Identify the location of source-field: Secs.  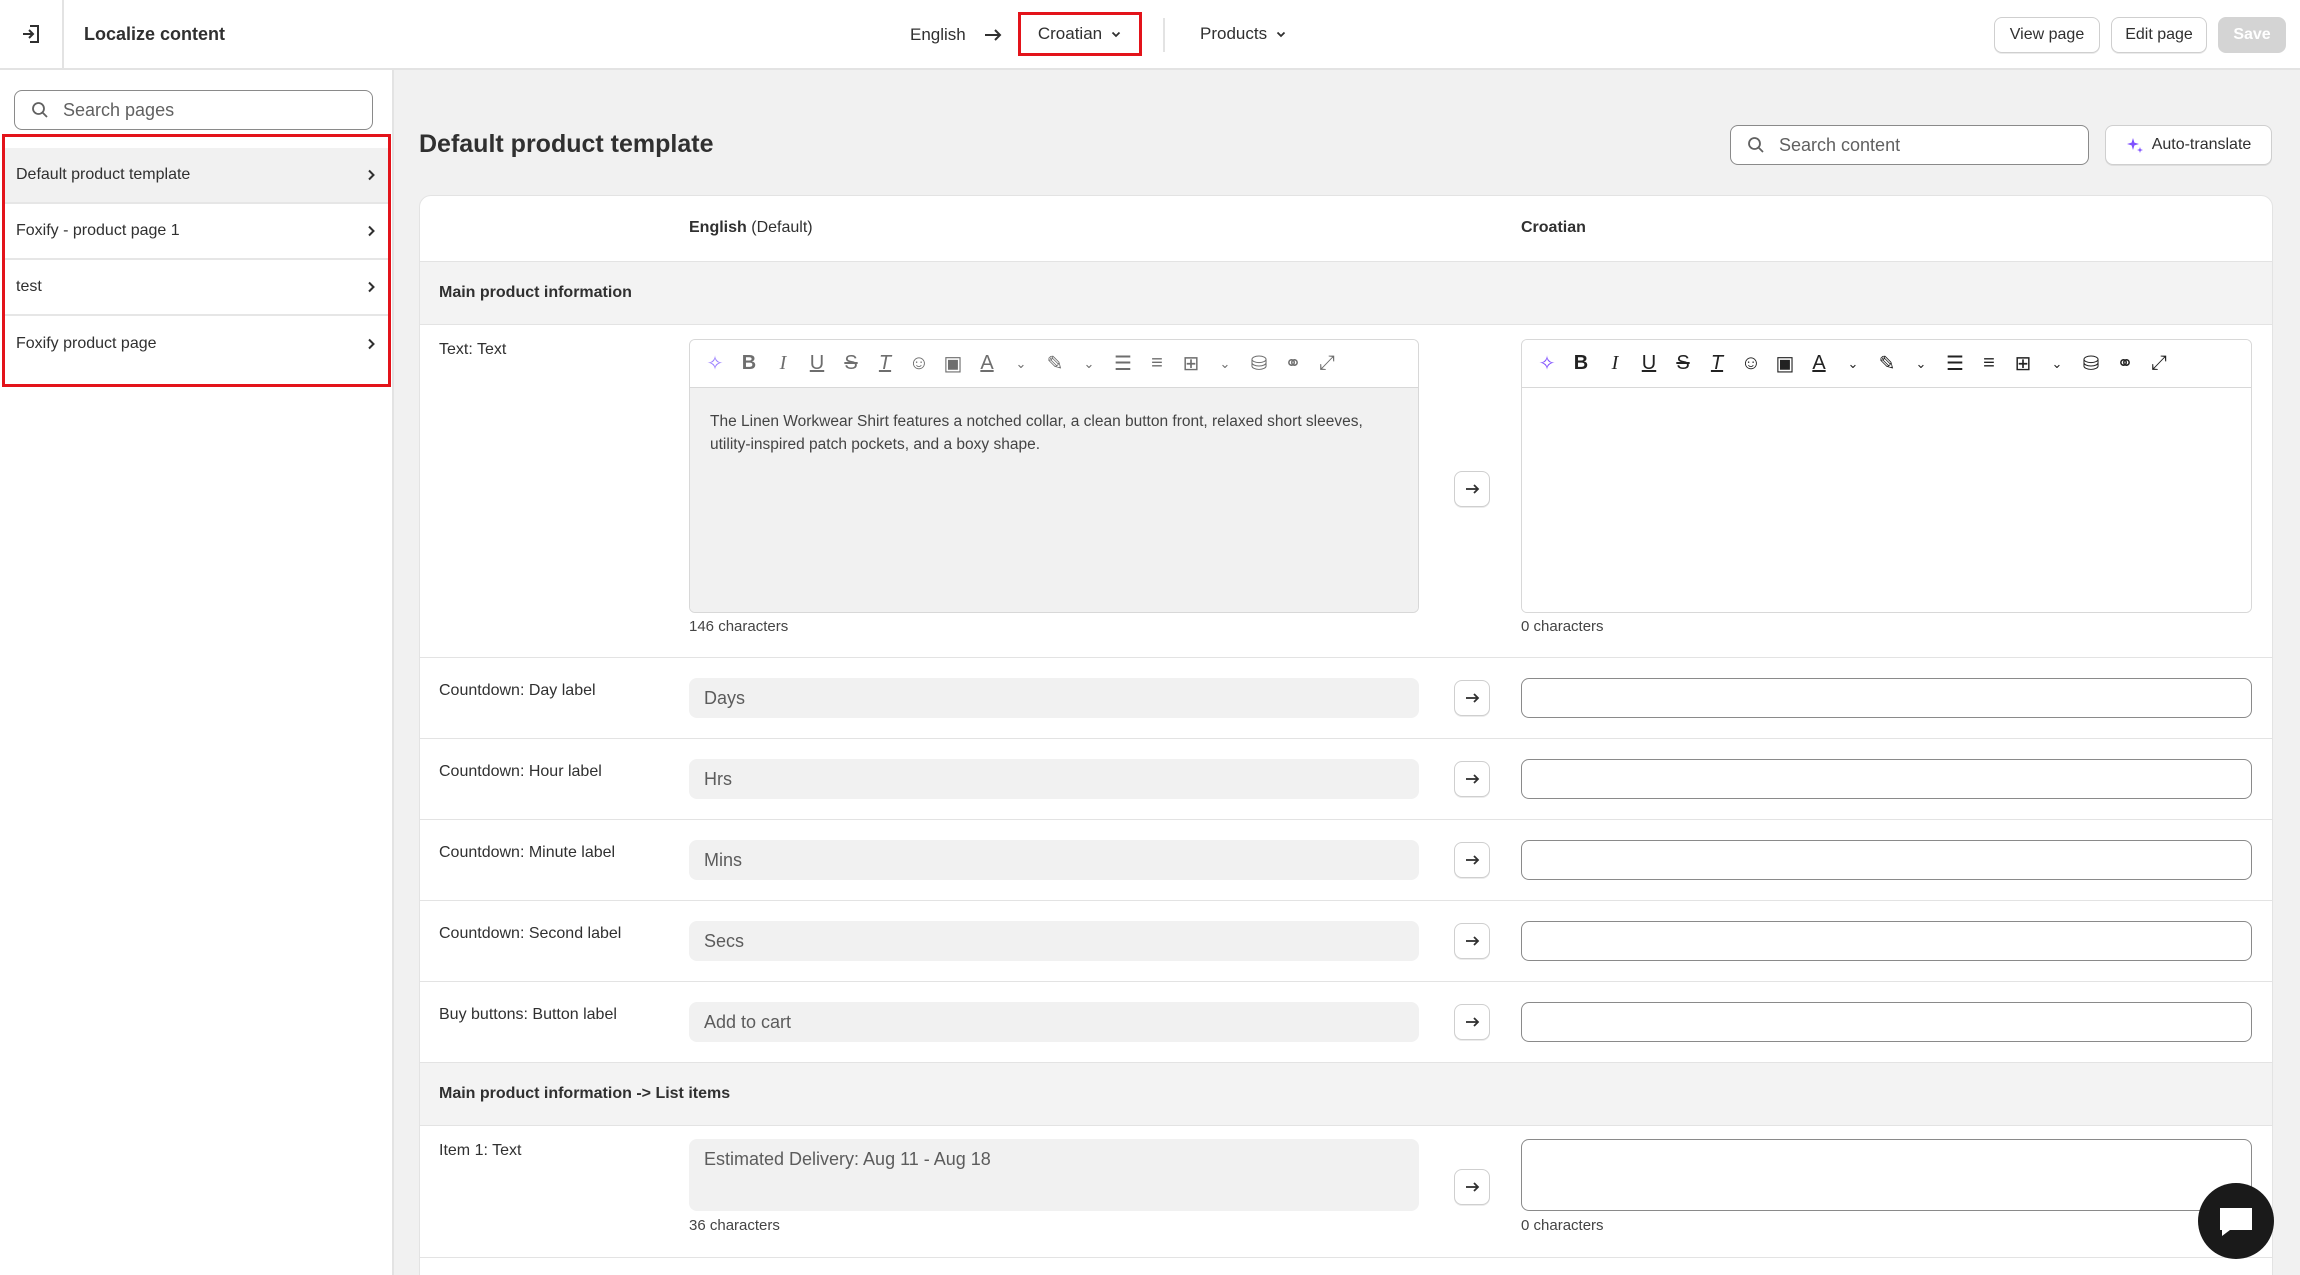
(1054, 941).